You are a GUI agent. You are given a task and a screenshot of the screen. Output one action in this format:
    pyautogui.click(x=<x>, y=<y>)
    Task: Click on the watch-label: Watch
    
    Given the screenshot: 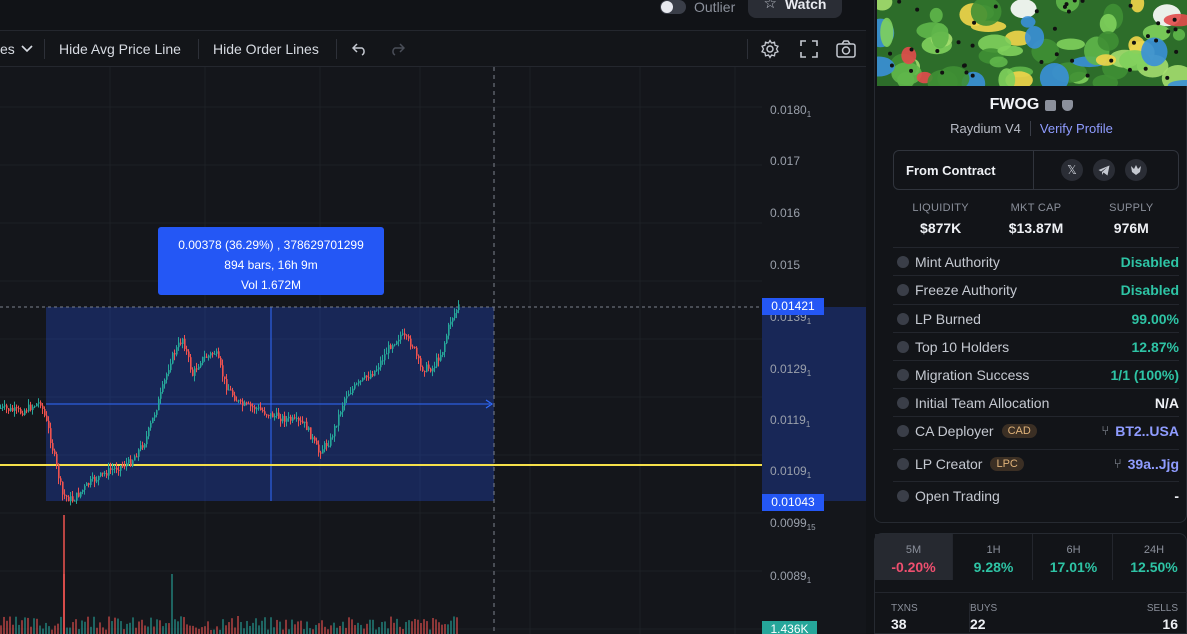 What is the action you would take?
    pyautogui.click(x=805, y=6)
    